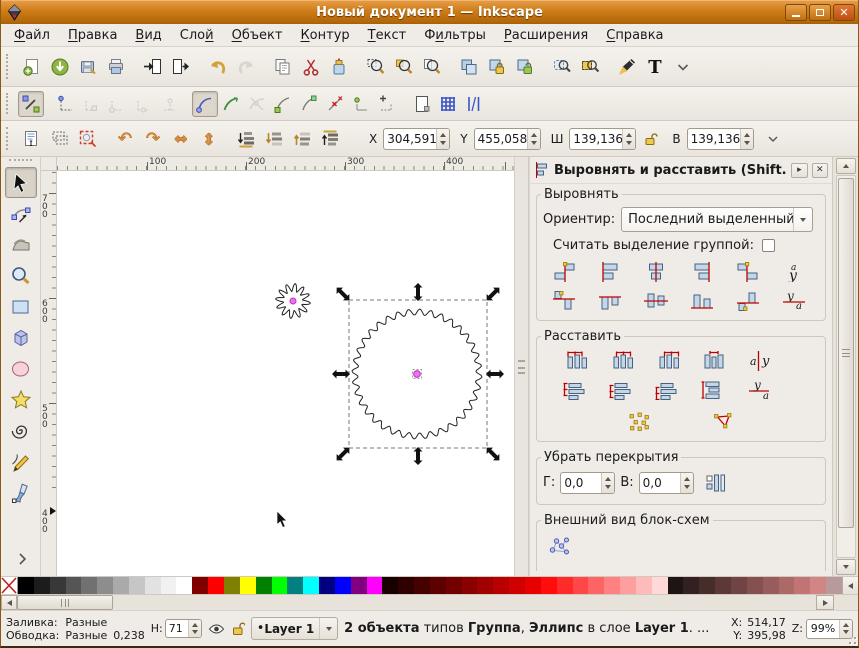 This screenshot has height=648, width=859. What do you see at coordinates (683, 67) in the screenshot?
I see `toolbar-overflow-button` at bounding box center [683, 67].